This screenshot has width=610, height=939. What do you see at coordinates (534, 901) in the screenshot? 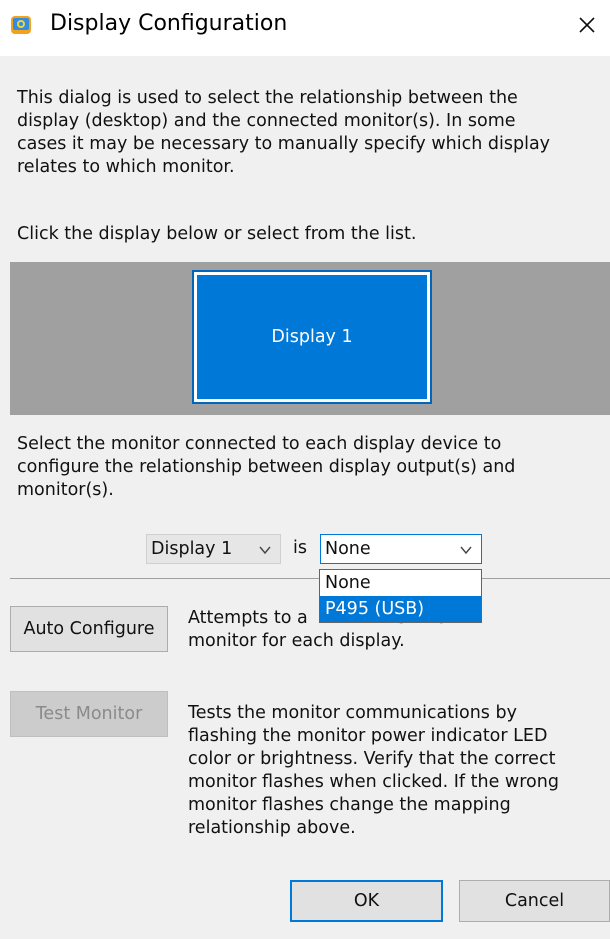
I see `cancel-button: Cancel` at bounding box center [534, 901].